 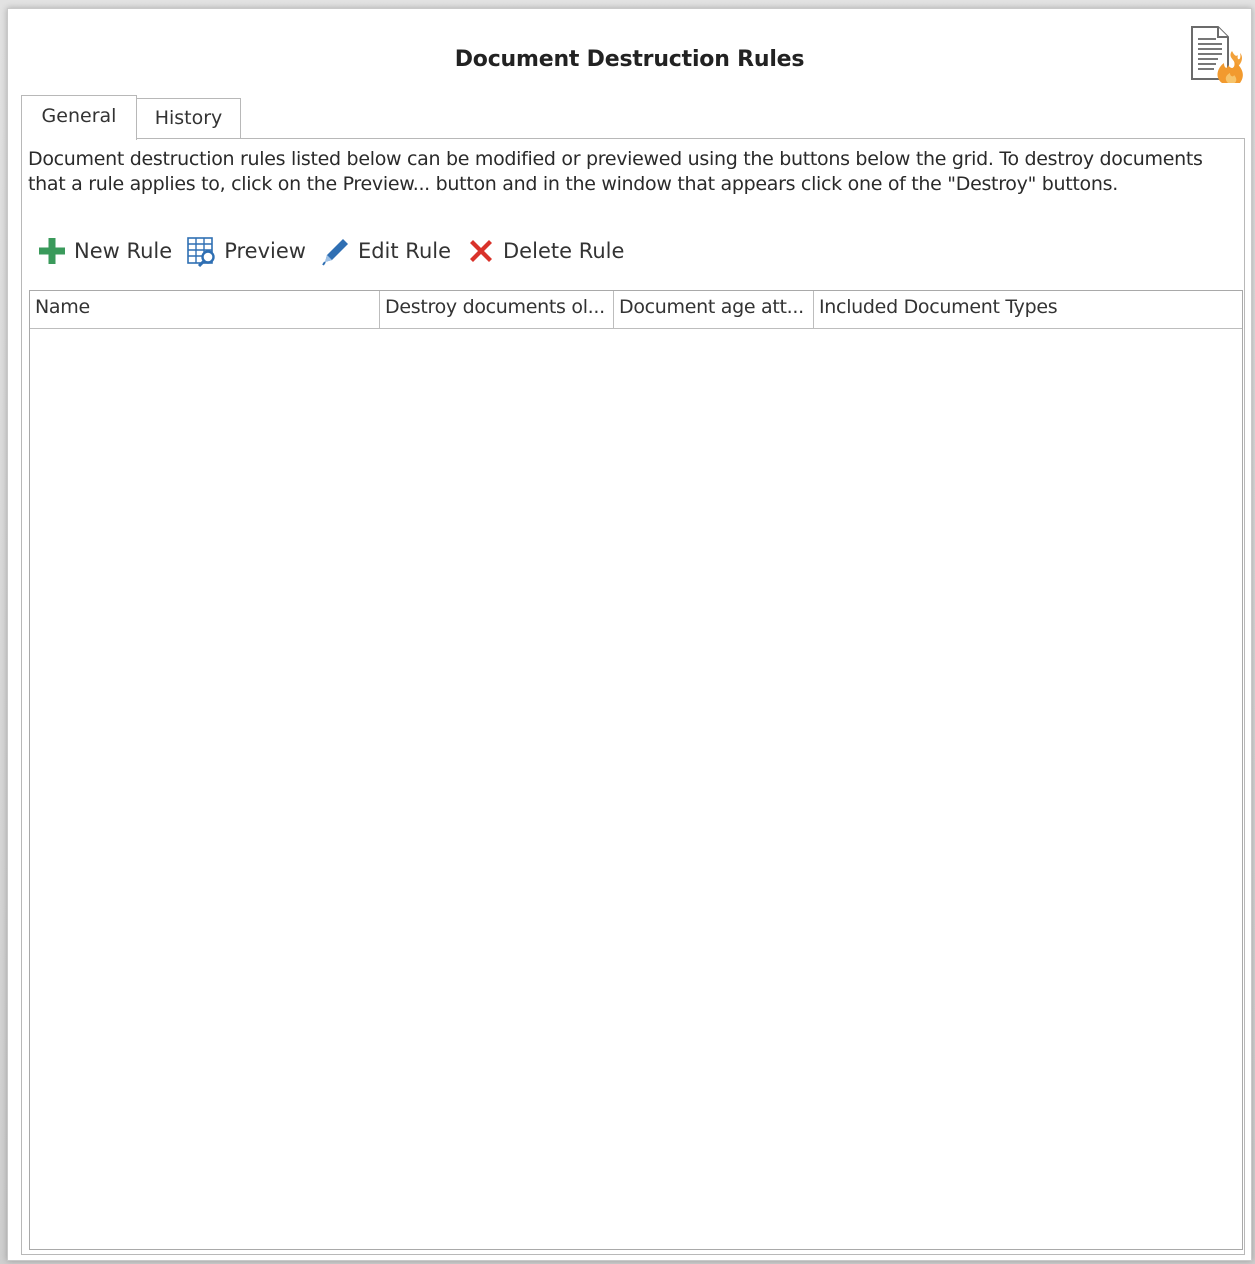 I want to click on column-header-name: Name, so click(x=205, y=309).